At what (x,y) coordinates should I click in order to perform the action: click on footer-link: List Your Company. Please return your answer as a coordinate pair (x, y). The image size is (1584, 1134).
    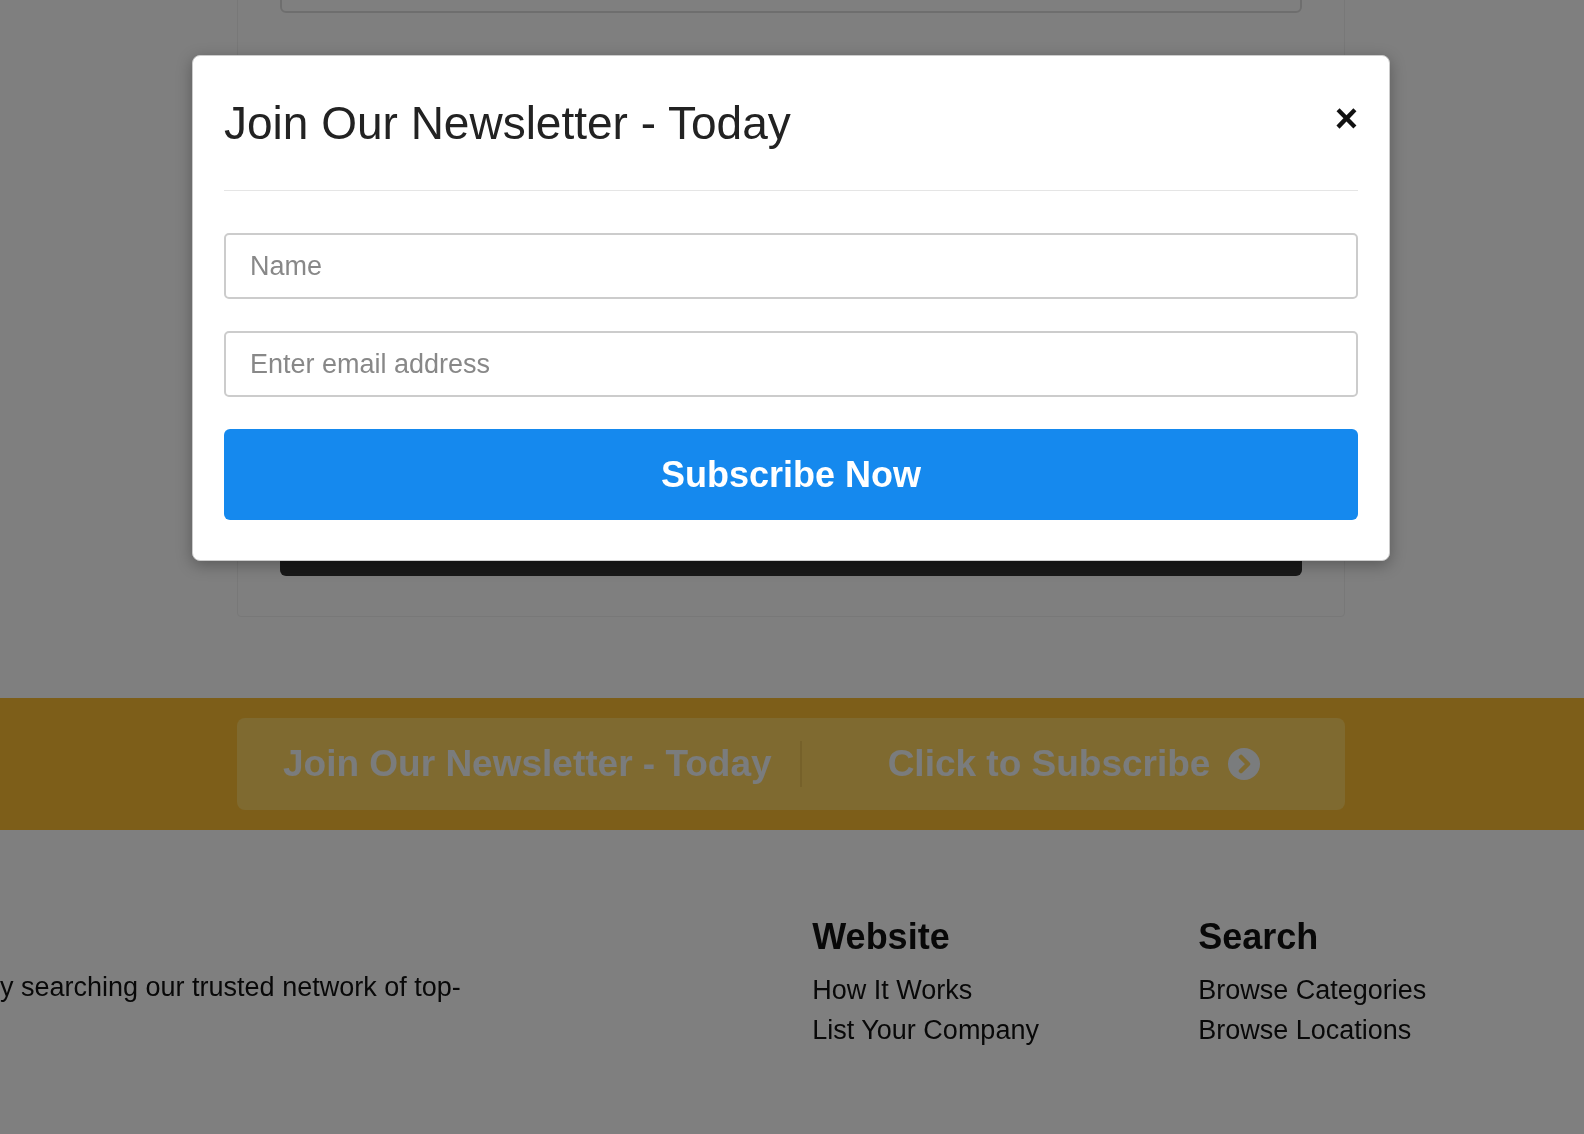
    Looking at the image, I should click on (1005, 1030).